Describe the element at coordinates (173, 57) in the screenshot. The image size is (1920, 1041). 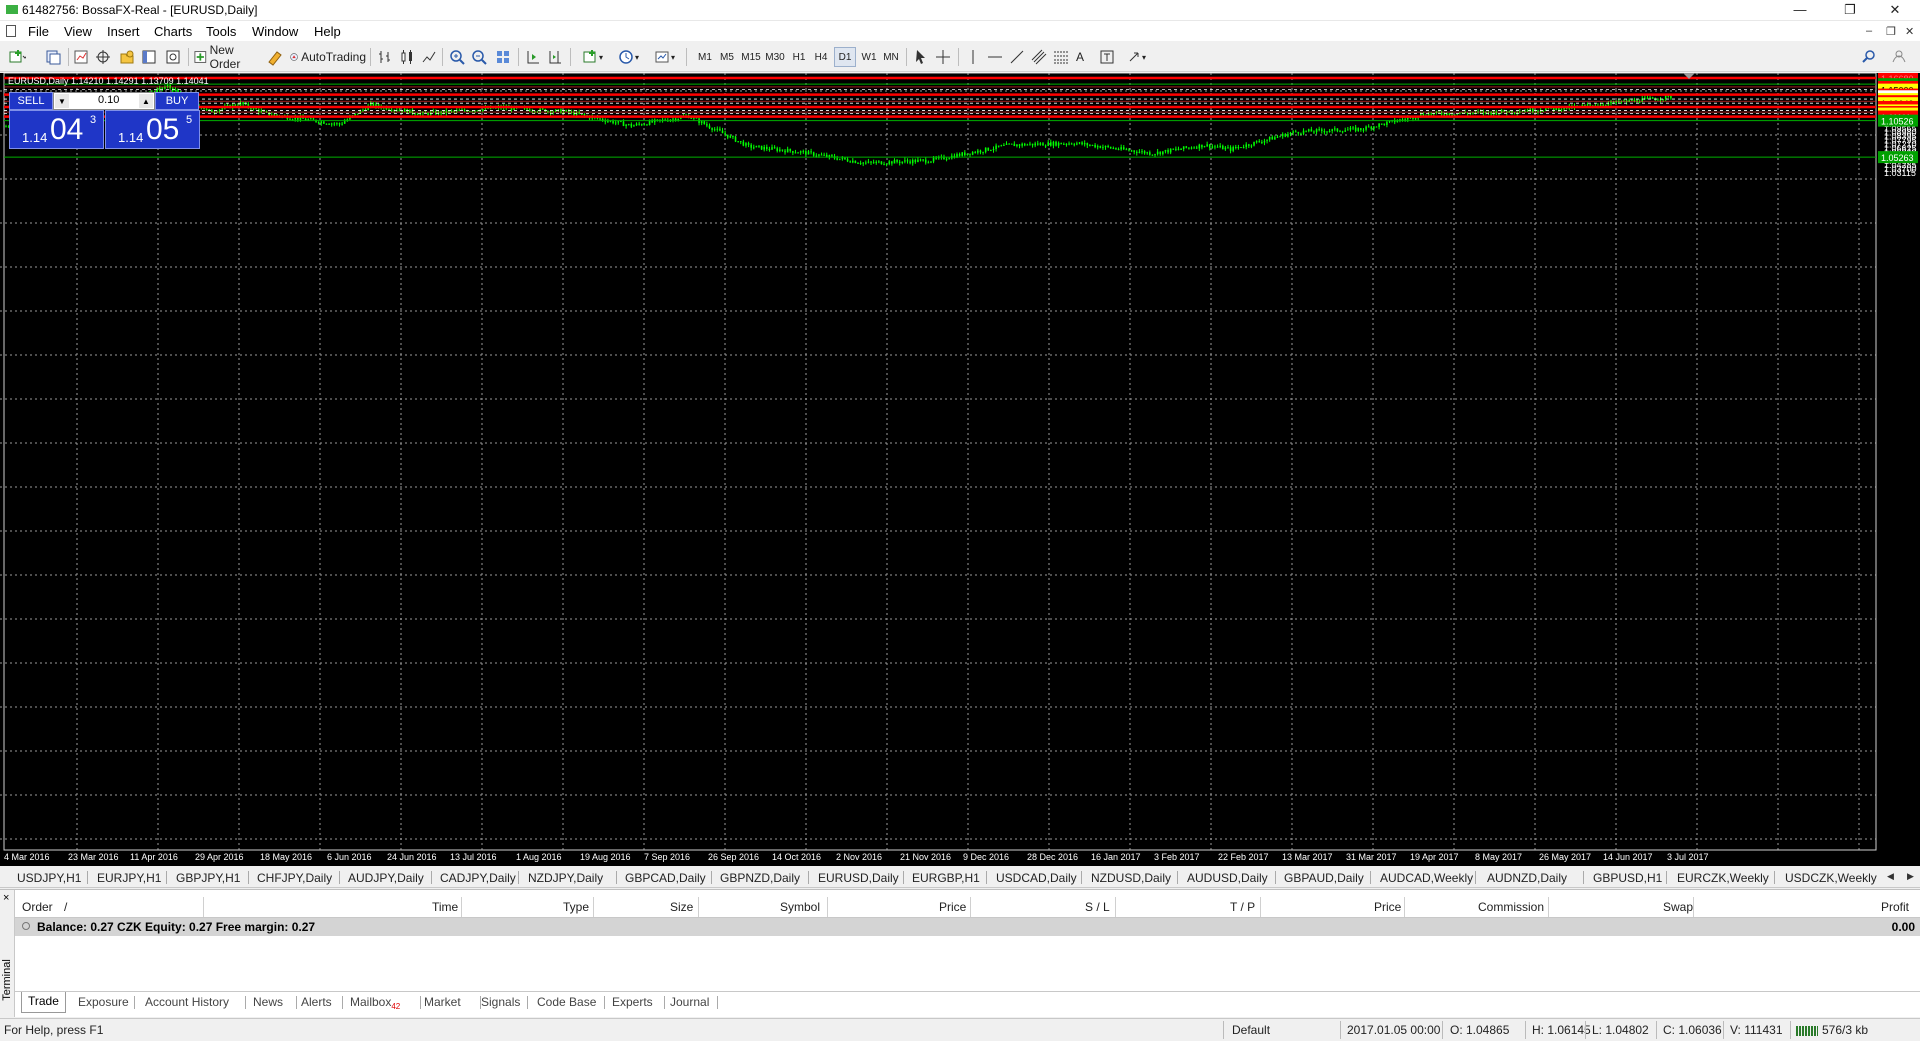
I see `strategy-tester-icon` at that location.